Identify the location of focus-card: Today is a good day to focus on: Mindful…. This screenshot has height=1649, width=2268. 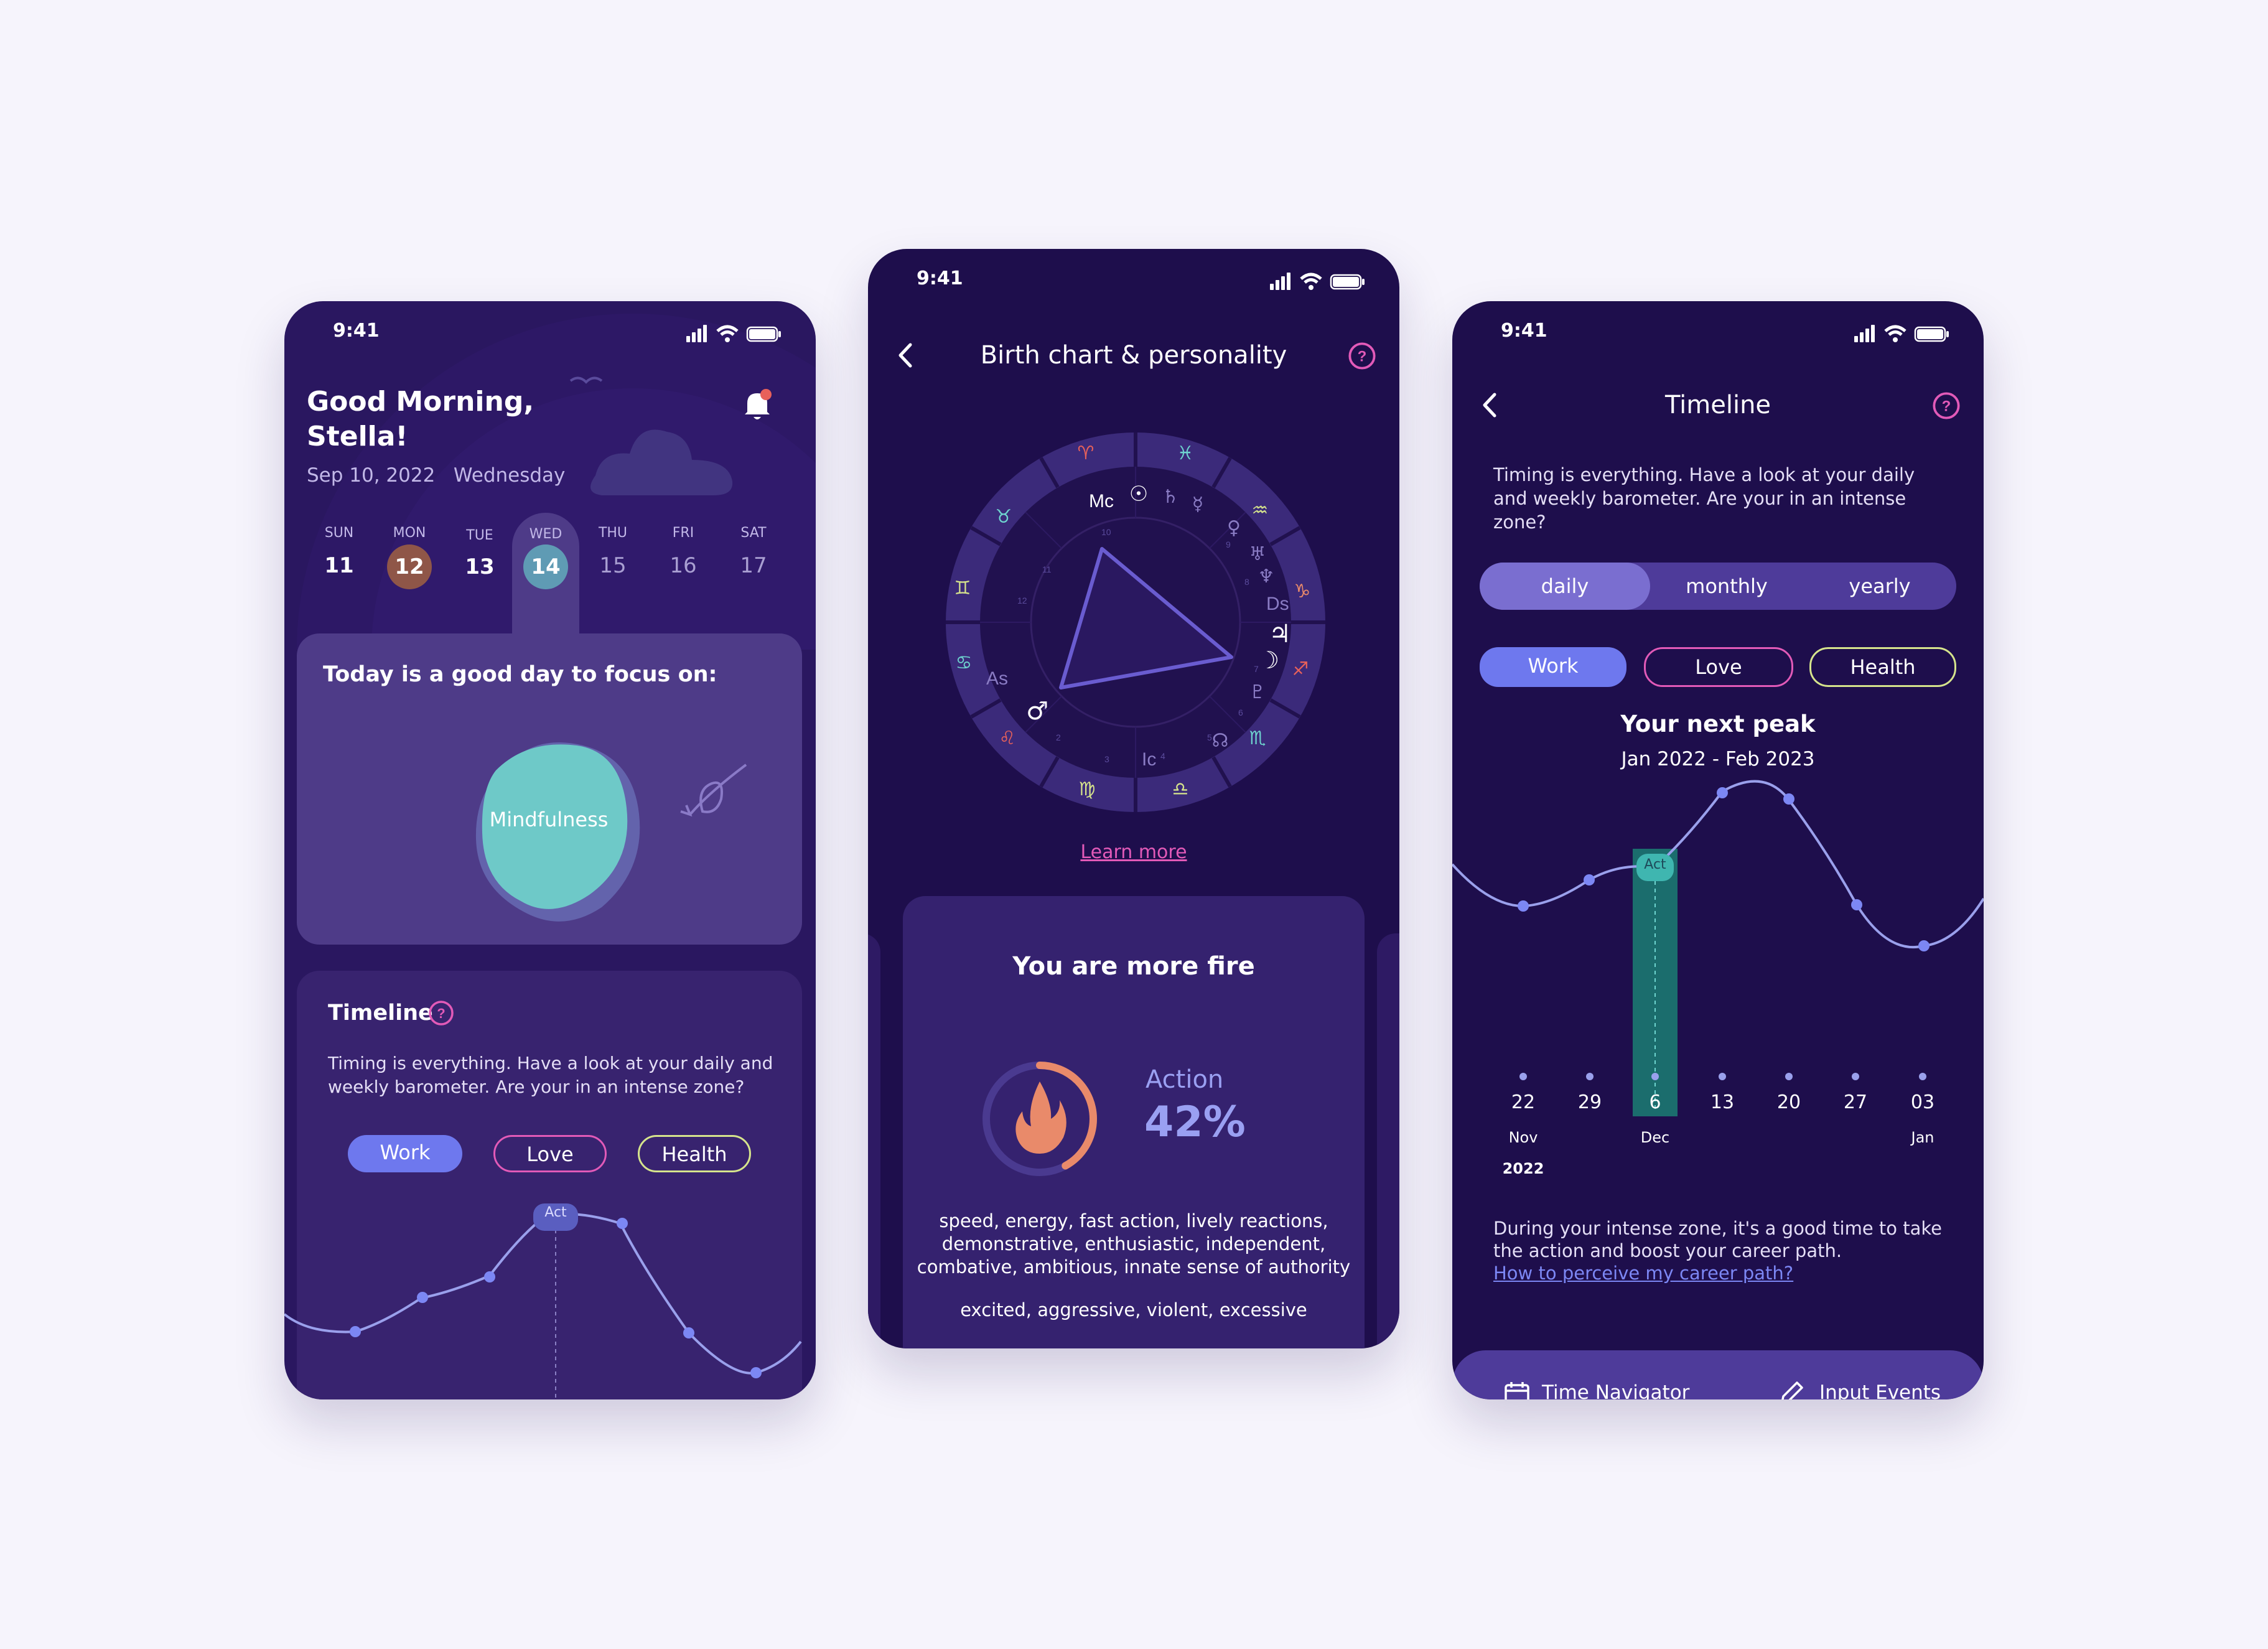
(549, 789).